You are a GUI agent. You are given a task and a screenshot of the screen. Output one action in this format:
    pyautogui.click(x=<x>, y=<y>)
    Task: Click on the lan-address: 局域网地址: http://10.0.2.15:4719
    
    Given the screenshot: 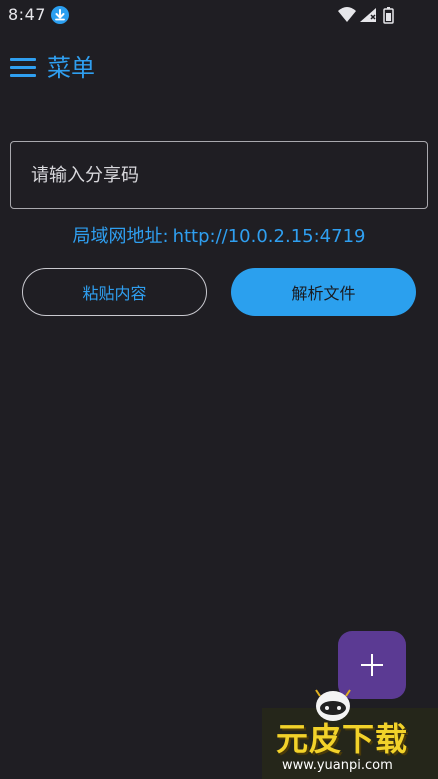 What is the action you would take?
    pyautogui.click(x=219, y=237)
    